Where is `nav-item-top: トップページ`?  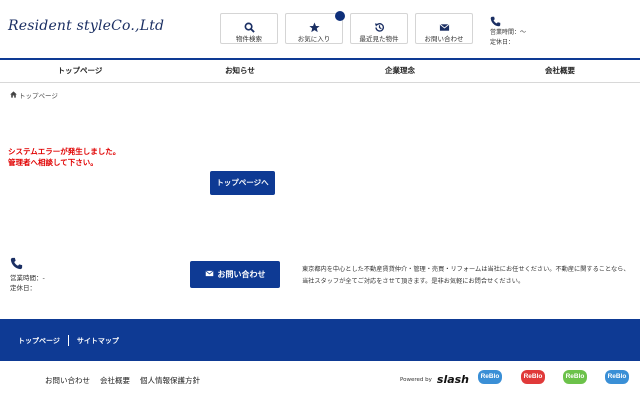
nav-item-top: トップページ is located at coordinates (80, 71).